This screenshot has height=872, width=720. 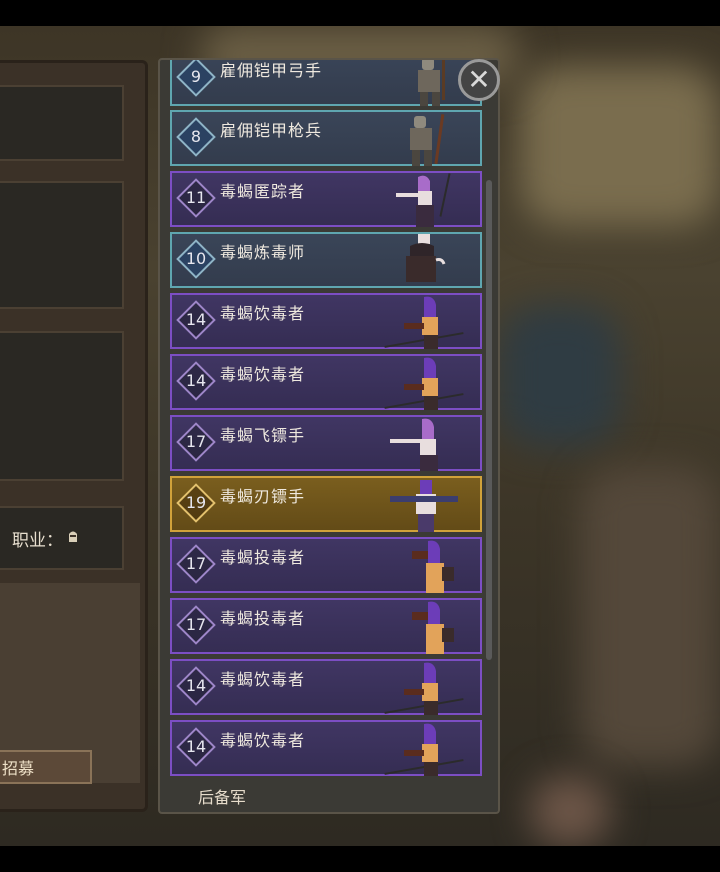 I want to click on class-label: 职业：, so click(x=37, y=540).